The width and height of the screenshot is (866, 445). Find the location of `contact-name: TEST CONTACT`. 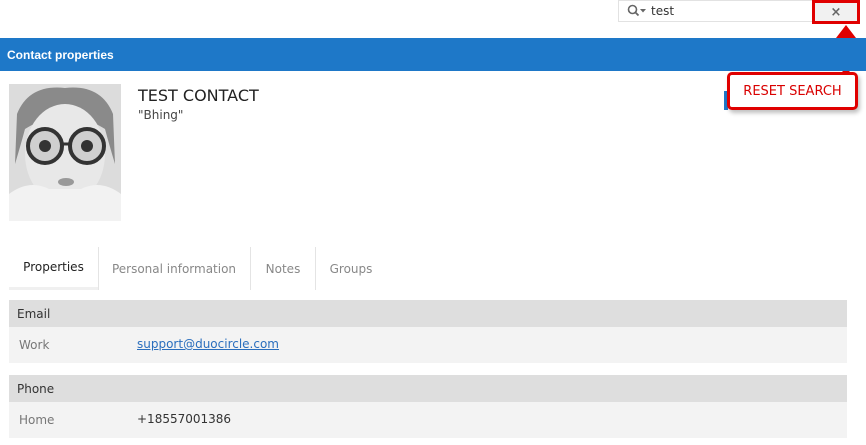

contact-name: TEST CONTACT is located at coordinates (198, 95).